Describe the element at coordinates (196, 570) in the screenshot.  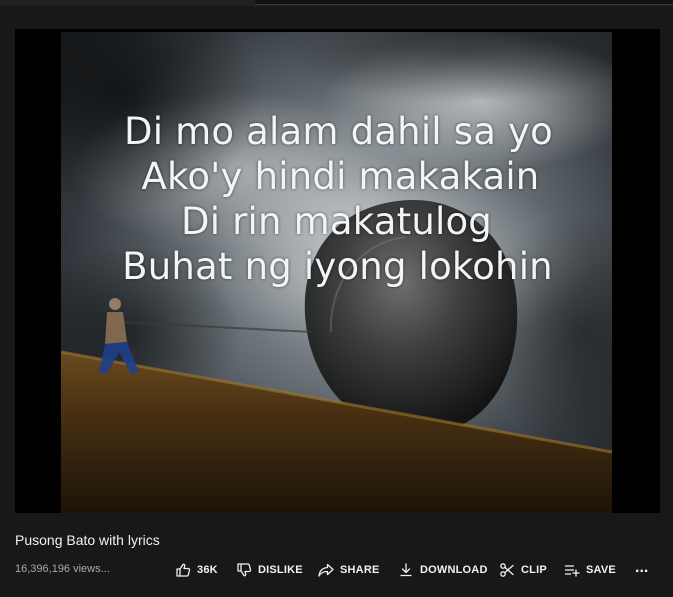
I see `like-button: 36K` at that location.